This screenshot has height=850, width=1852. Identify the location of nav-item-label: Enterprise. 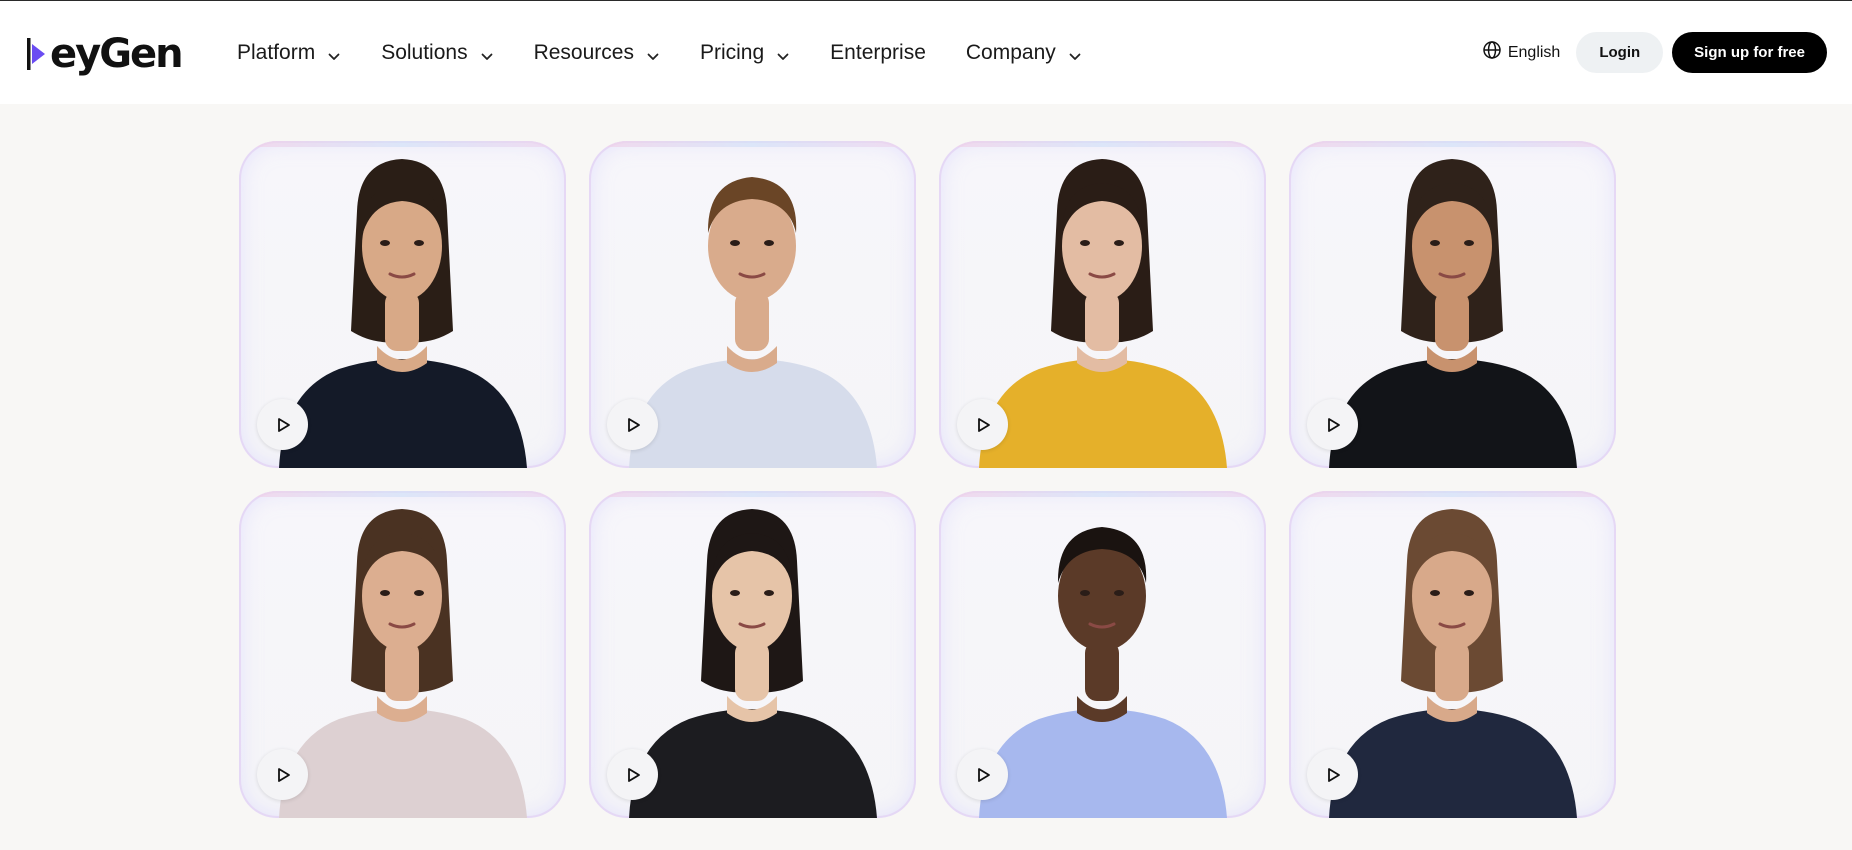
(878, 52).